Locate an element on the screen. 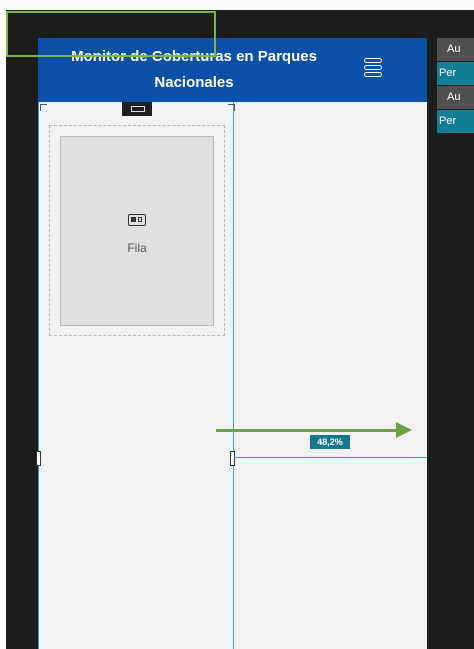  row-widget-label: Fila is located at coordinates (137, 248).